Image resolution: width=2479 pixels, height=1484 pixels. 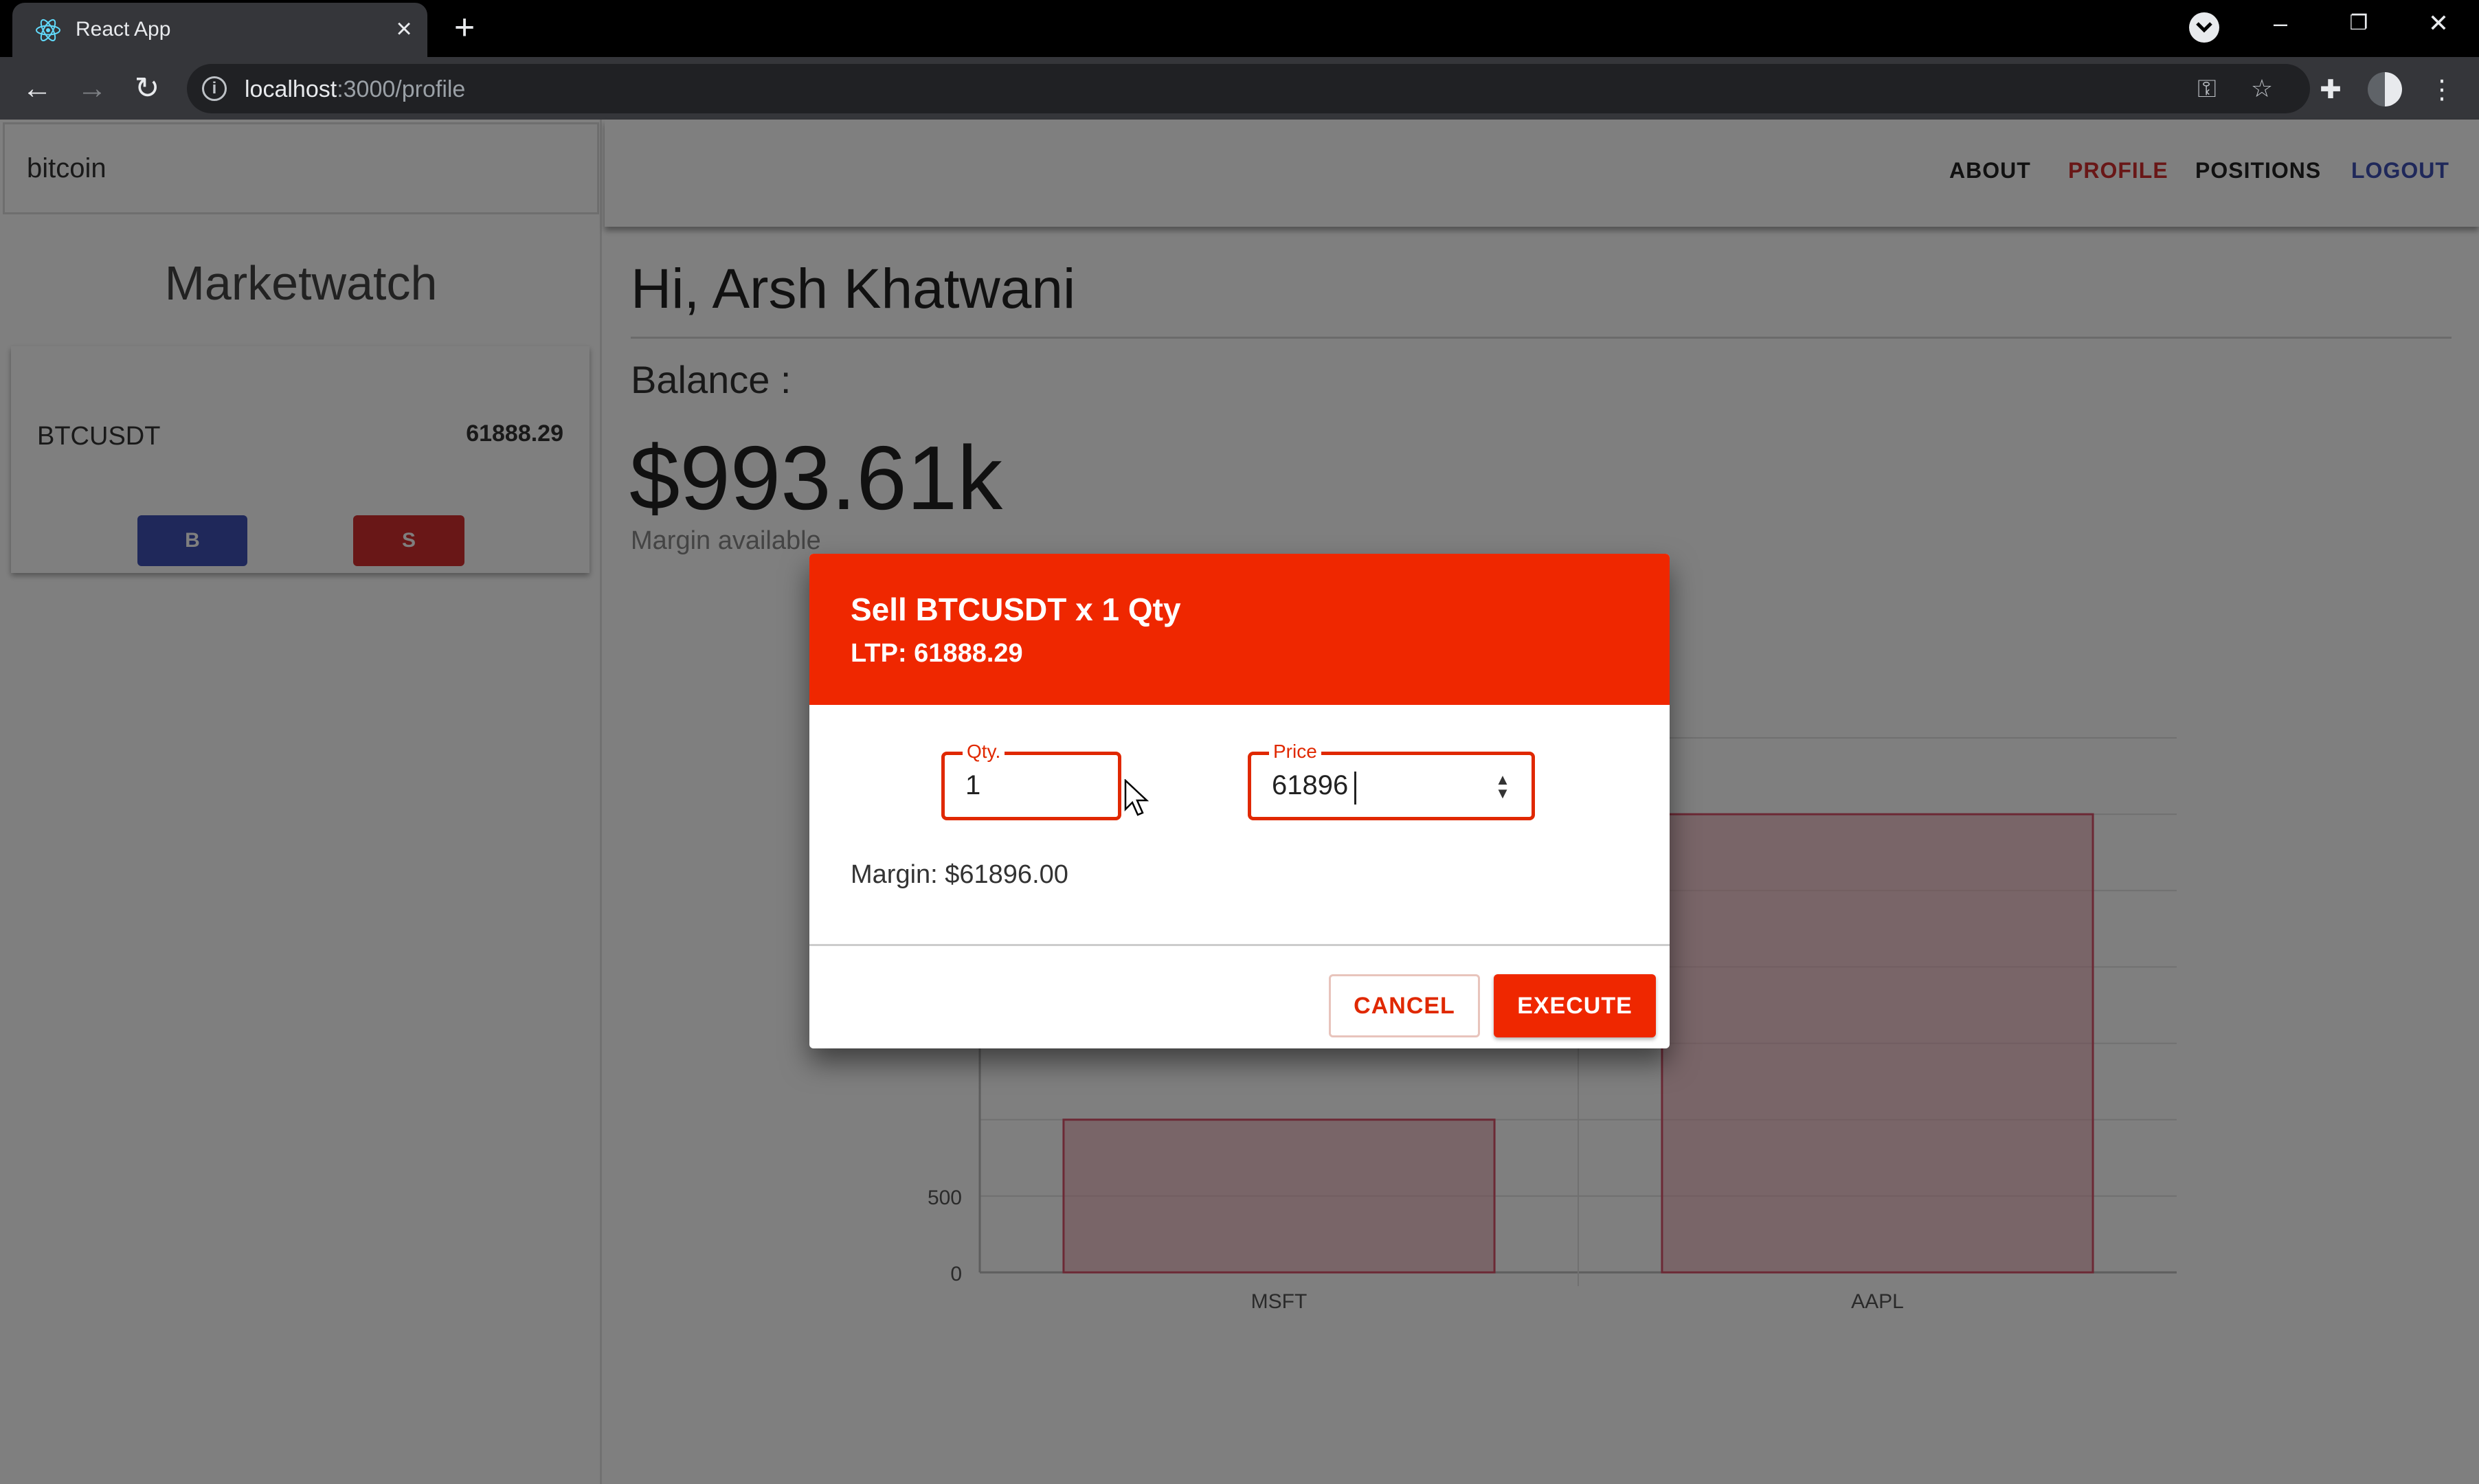 I want to click on bookmark-star-icon: ☆, so click(x=2262, y=89).